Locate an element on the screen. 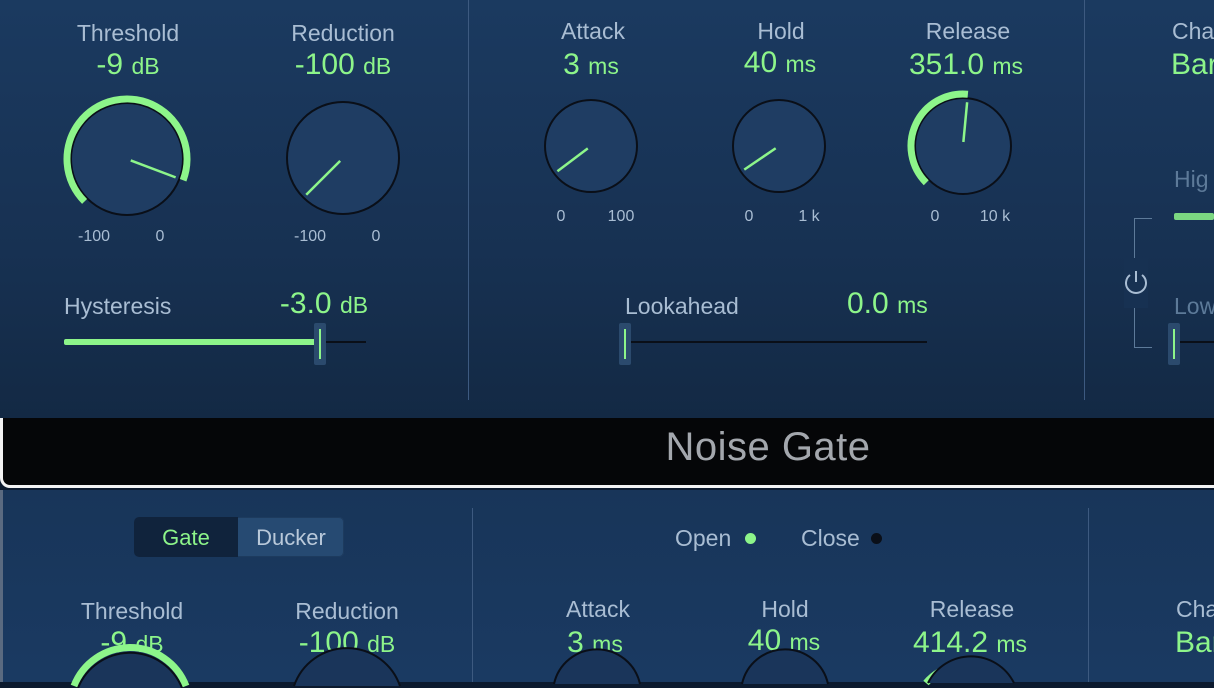  threshold-max-tick: 0 is located at coordinates (160, 236).